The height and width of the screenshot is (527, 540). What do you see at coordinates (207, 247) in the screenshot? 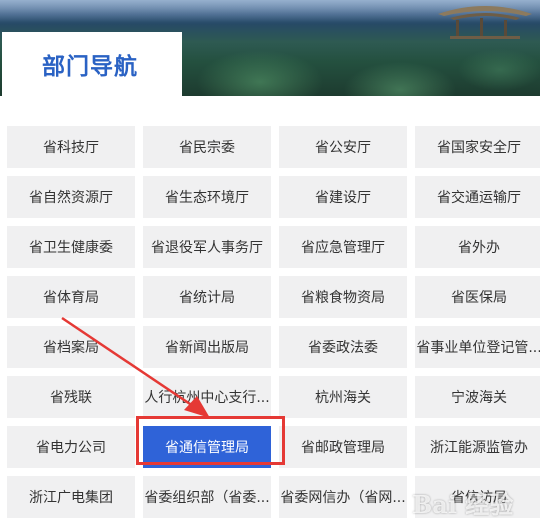
I see `dept-button: 省退役军人事务厅` at bounding box center [207, 247].